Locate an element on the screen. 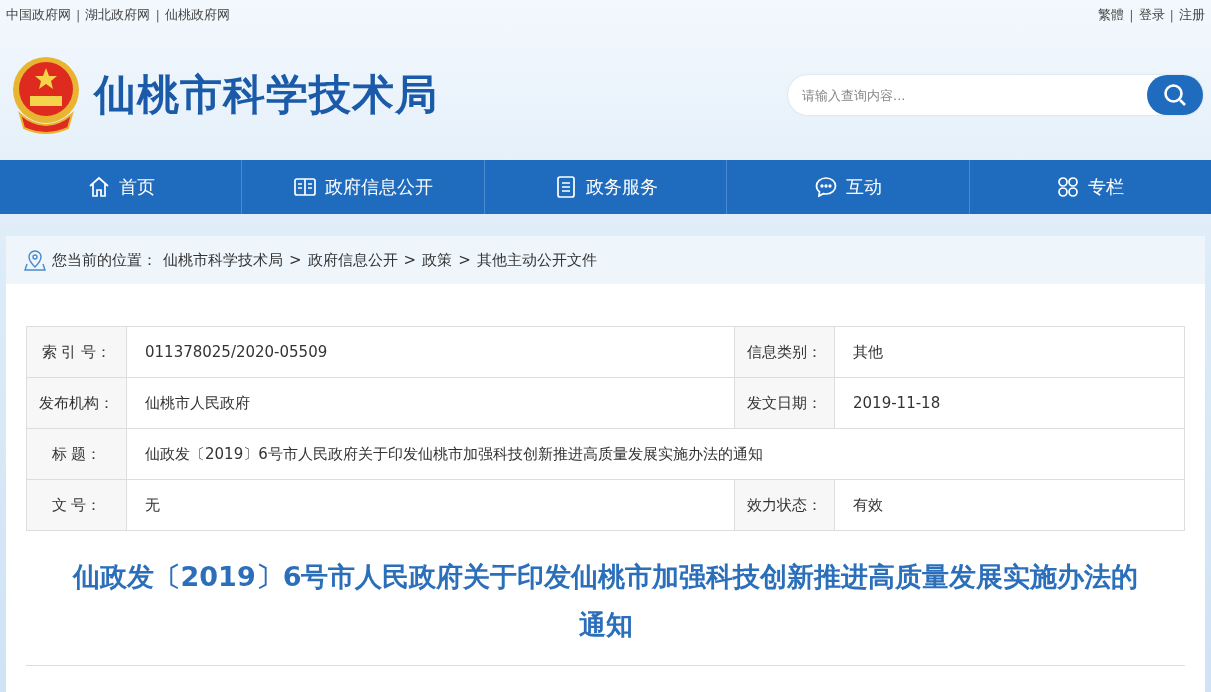 The image size is (1211, 692). breadcrumb-link: 政府信息公开 is located at coordinates (352, 260).